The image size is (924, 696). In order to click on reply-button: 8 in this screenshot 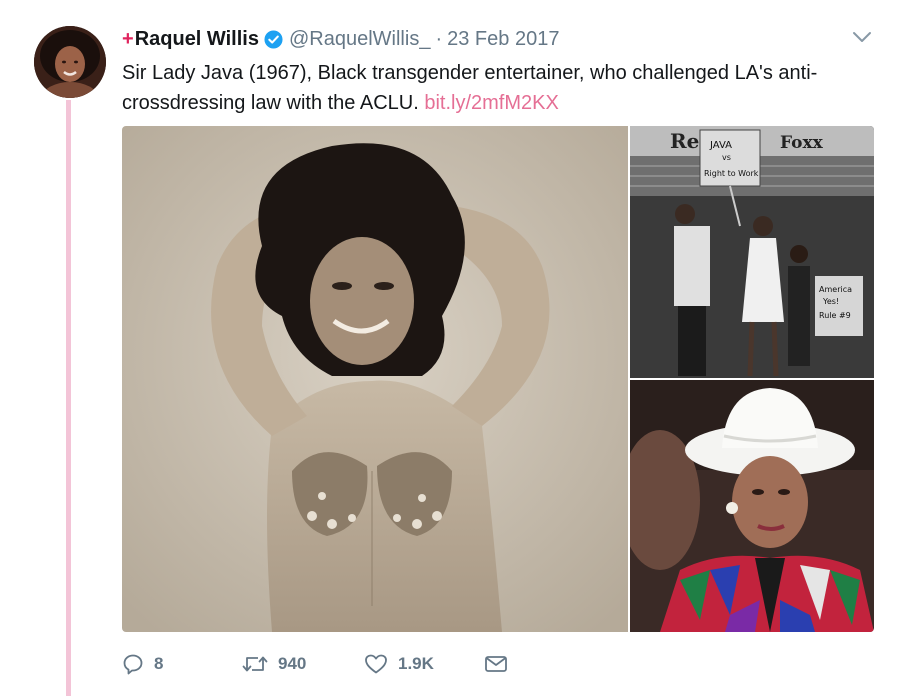, I will do `click(182, 664)`.